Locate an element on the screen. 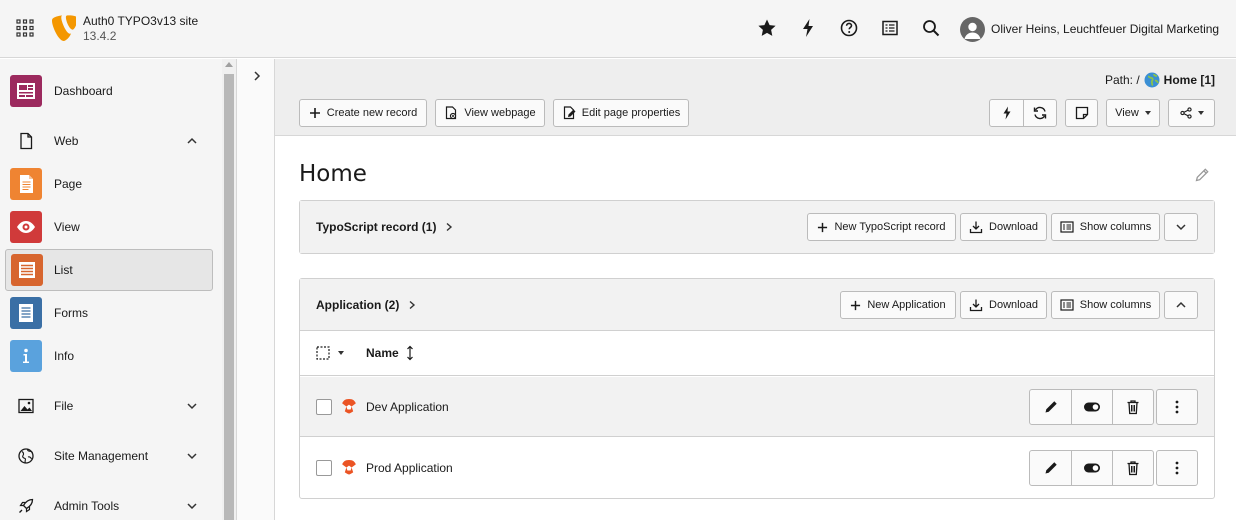 The width and height of the screenshot is (1236, 520). name-column-sort: Name is located at coordinates (390, 353).